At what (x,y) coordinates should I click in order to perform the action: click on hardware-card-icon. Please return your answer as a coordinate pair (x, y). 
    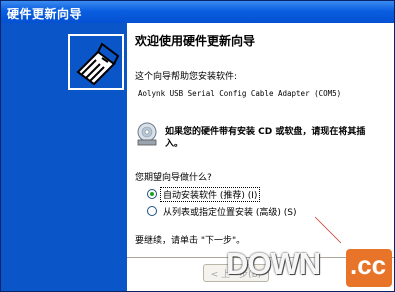
    Looking at the image, I should click on (96, 62).